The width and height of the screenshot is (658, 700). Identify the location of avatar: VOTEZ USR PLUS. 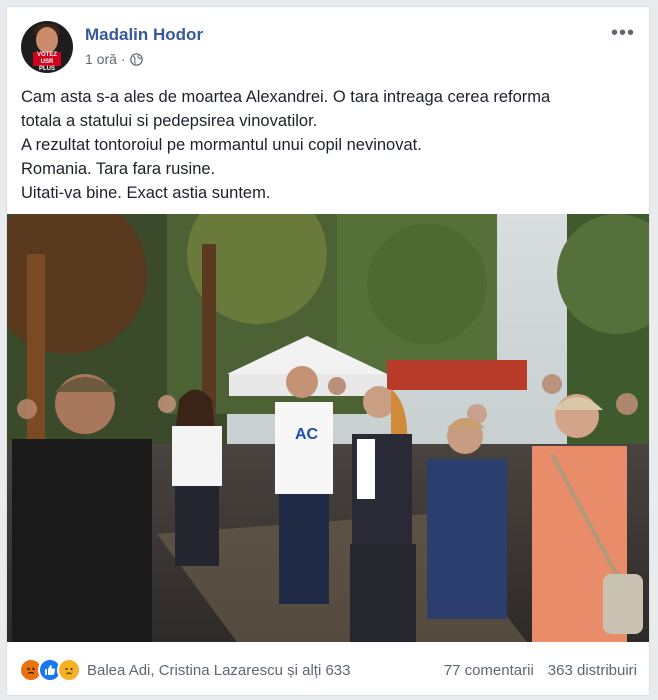
(47, 47).